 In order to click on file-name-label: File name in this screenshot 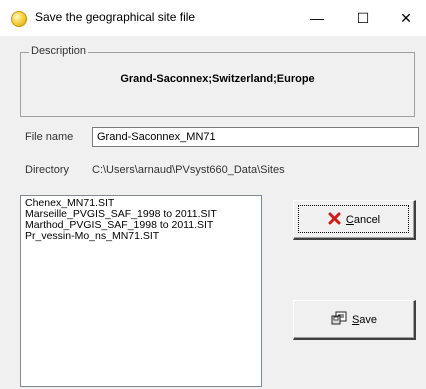, I will do `click(49, 137)`.